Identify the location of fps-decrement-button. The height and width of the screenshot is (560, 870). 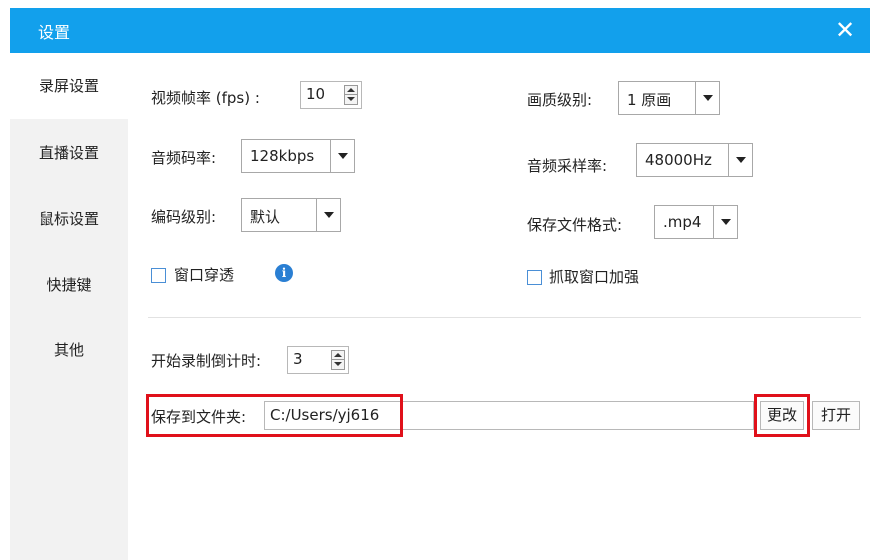
(351, 99).